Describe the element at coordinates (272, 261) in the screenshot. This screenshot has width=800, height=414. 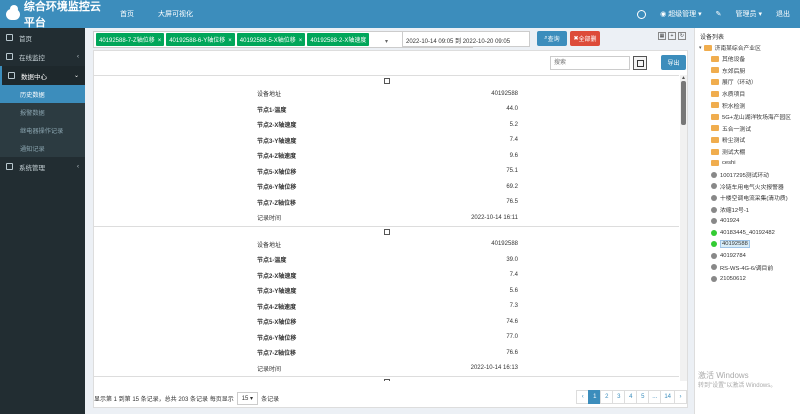
I see `field-label: 节点1-温度` at that location.